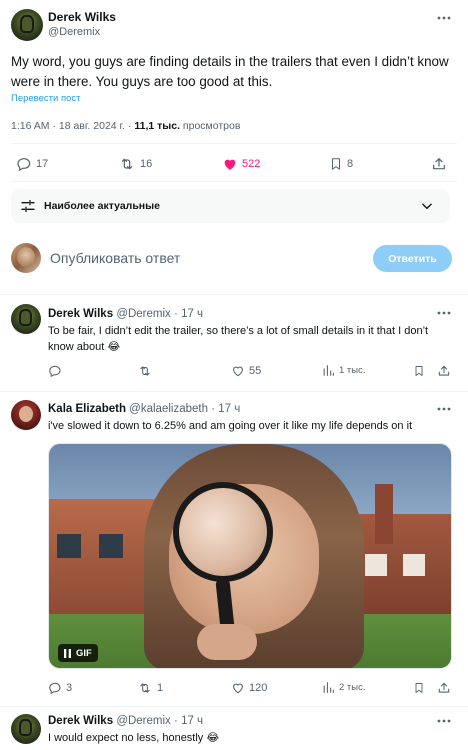 This screenshot has width=468, height=750. Describe the element at coordinates (230, 206) in the screenshot. I see `sort-dropdown: Наиболее актуальные` at that location.